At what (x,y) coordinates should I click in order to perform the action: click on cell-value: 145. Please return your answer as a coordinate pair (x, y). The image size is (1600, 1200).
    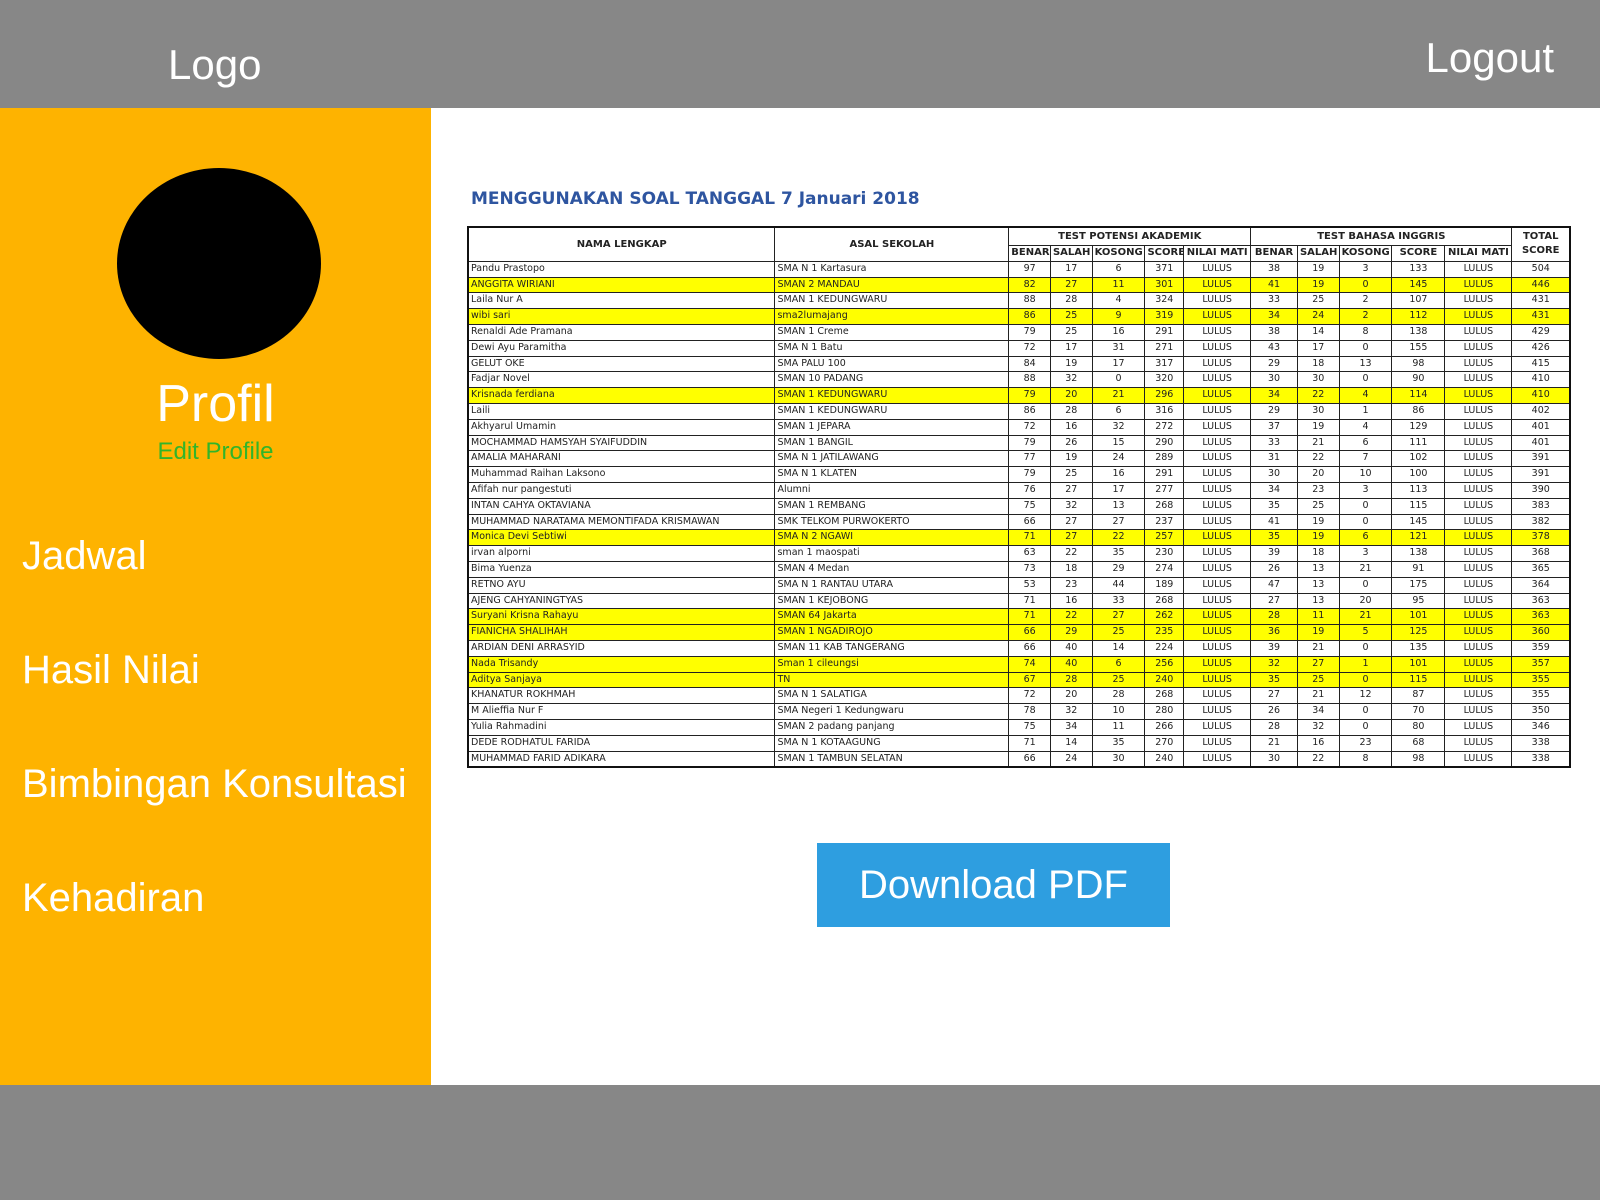
    Looking at the image, I should click on (1418, 285).